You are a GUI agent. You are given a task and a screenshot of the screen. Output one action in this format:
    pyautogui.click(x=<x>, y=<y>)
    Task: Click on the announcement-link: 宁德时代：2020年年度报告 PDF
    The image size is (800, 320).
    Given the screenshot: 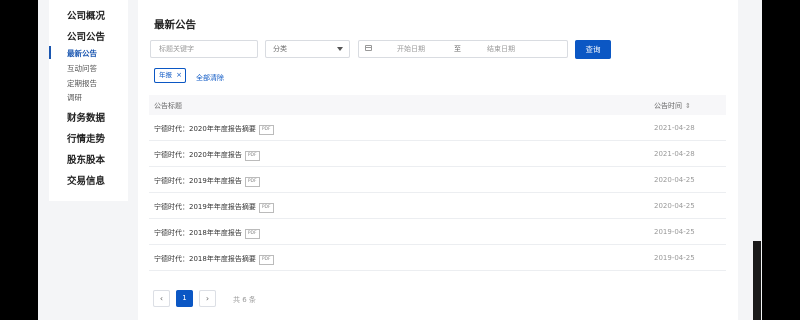 What is the action you would take?
    pyautogui.click(x=207, y=155)
    